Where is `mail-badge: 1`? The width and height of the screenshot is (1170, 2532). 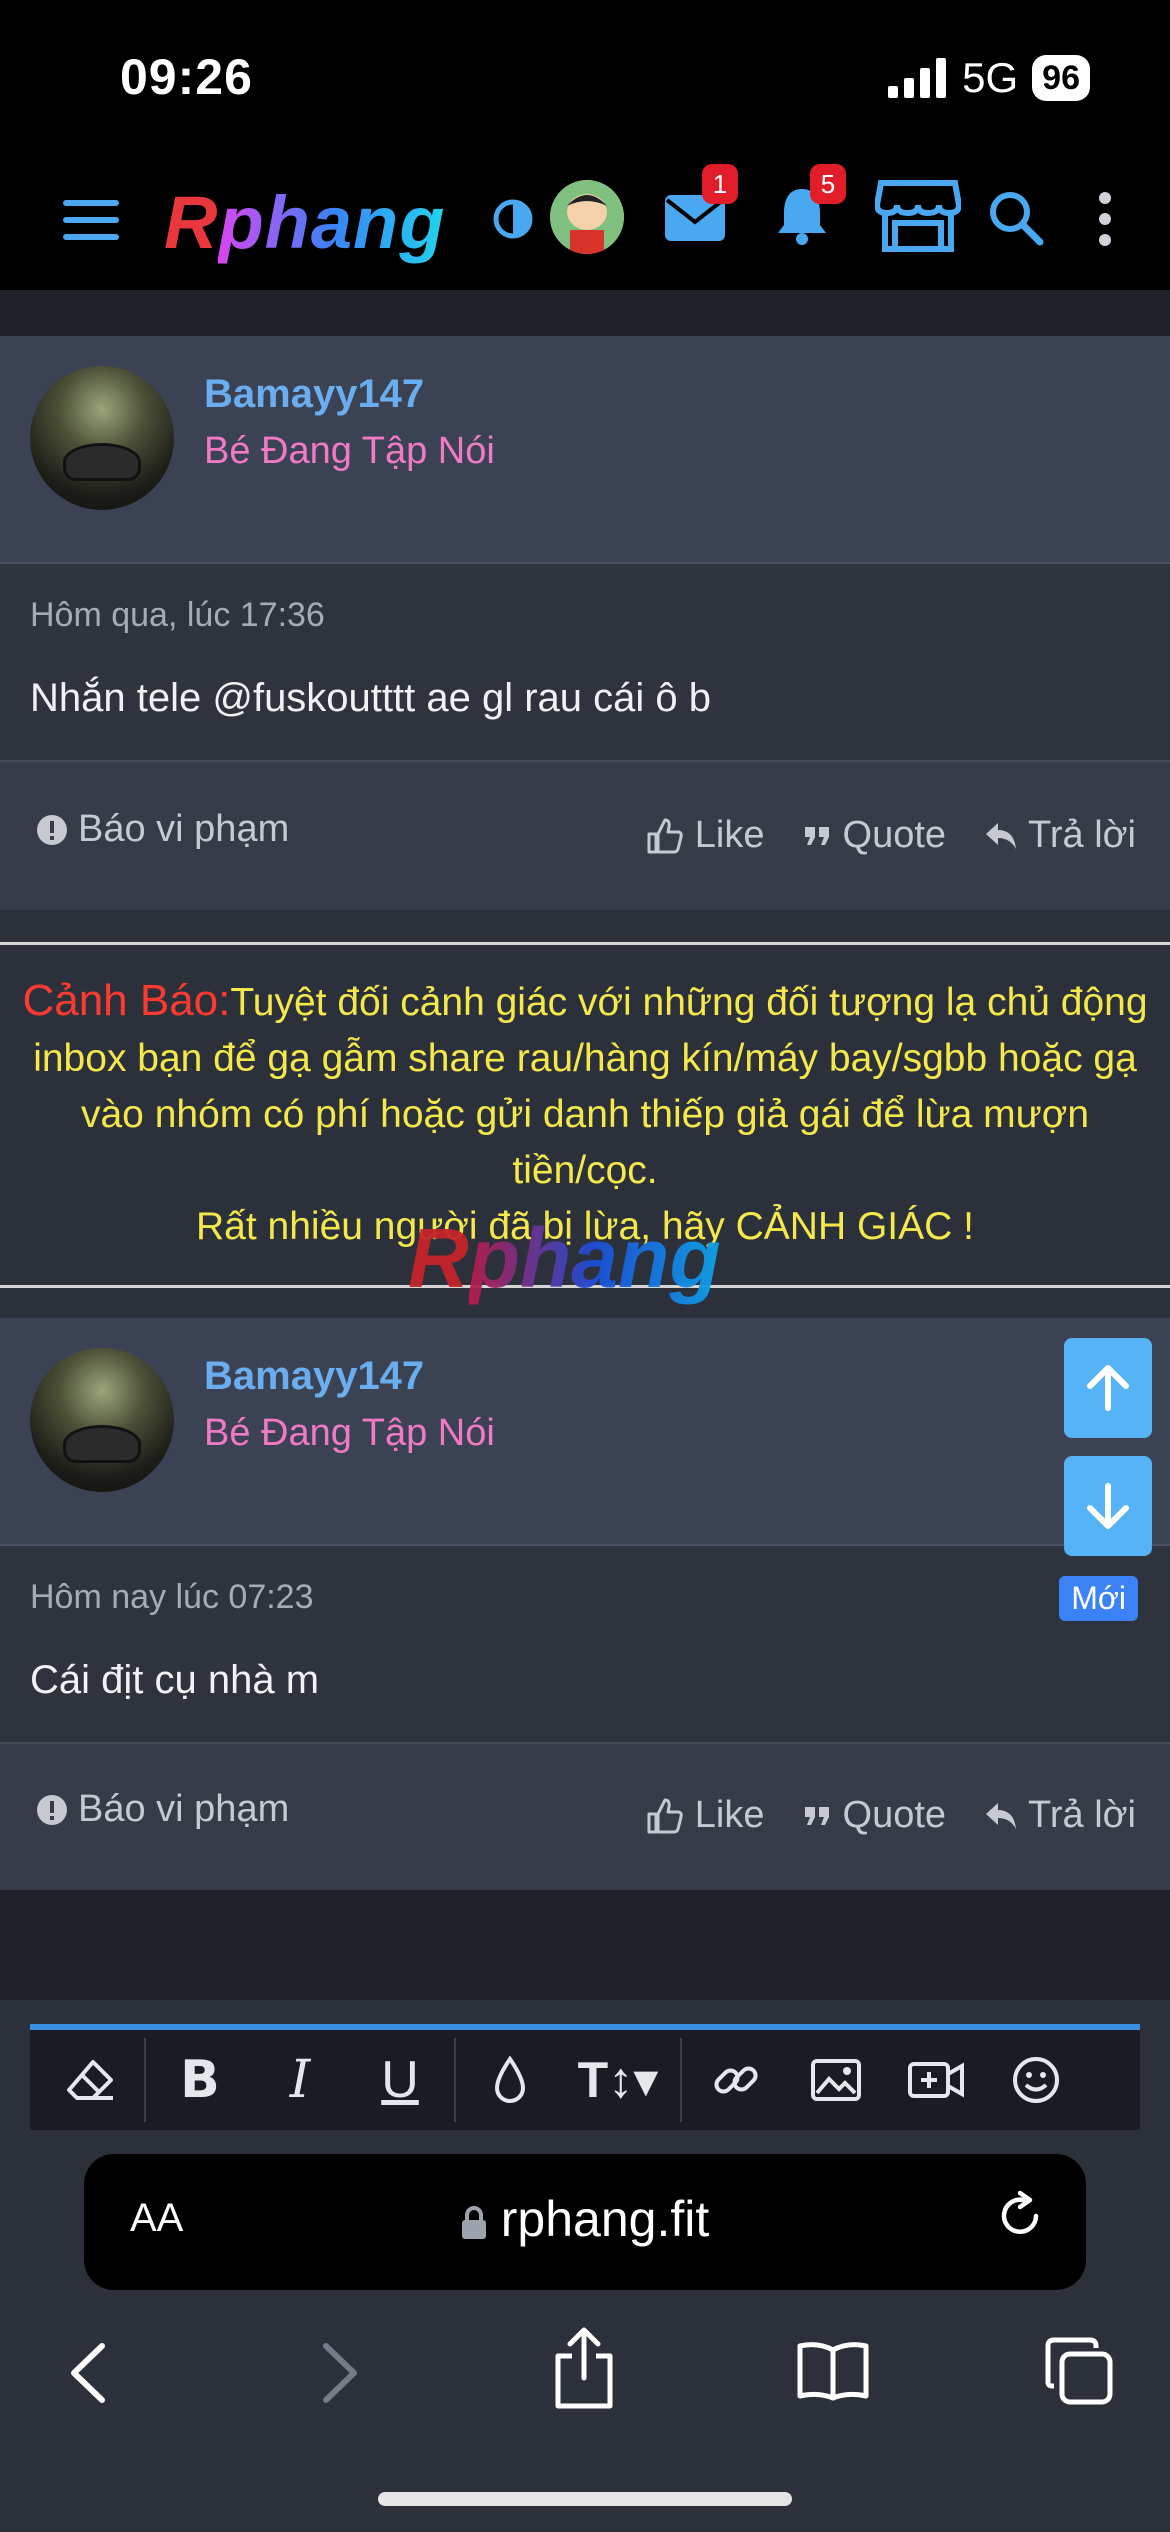 mail-badge: 1 is located at coordinates (720, 184).